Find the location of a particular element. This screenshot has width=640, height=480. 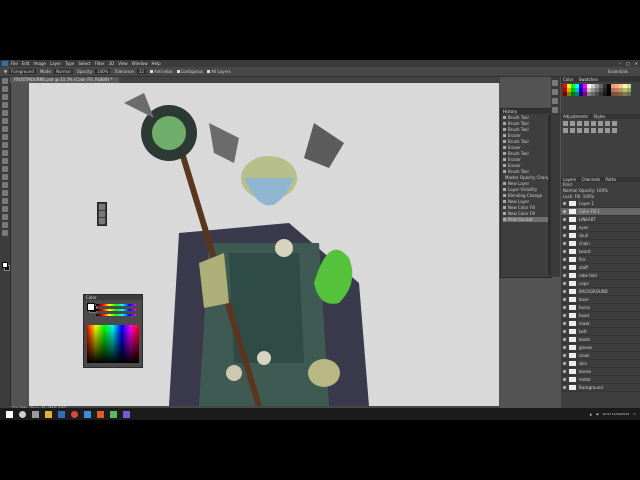

tab-adjustments: Adjustments is located at coordinates (575, 116).